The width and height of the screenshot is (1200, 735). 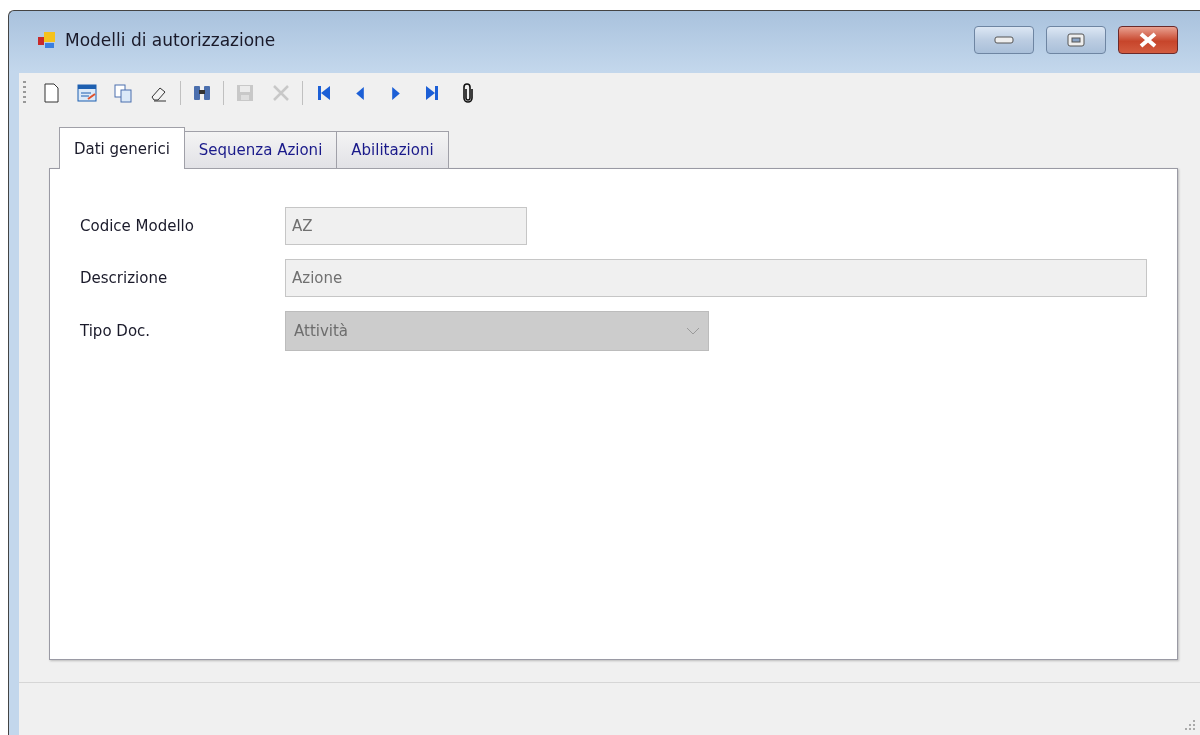 What do you see at coordinates (260, 150) in the screenshot?
I see `tab: Sequenza Azioni` at bounding box center [260, 150].